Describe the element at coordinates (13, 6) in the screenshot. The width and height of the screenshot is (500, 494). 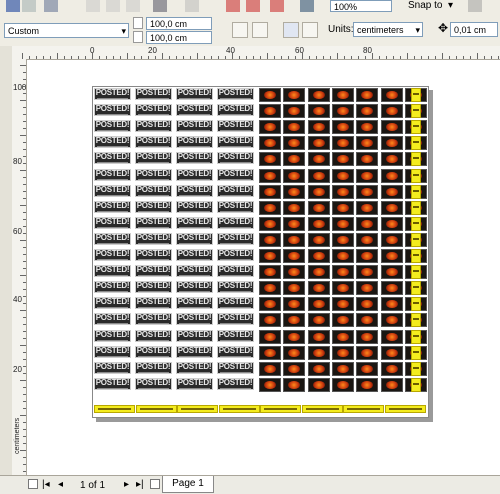
I see `save-icon` at that location.